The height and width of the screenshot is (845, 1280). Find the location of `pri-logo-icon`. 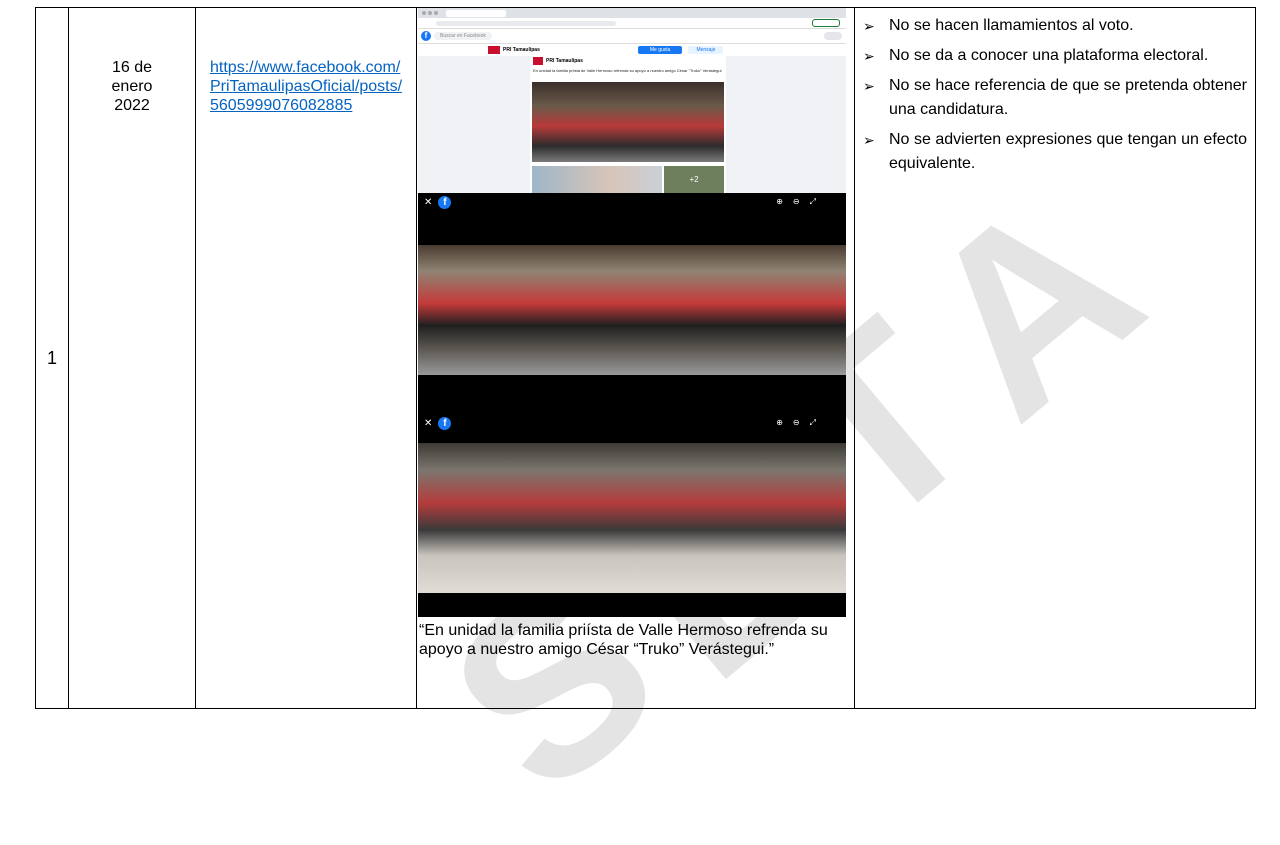

pri-logo-icon is located at coordinates (494, 50).